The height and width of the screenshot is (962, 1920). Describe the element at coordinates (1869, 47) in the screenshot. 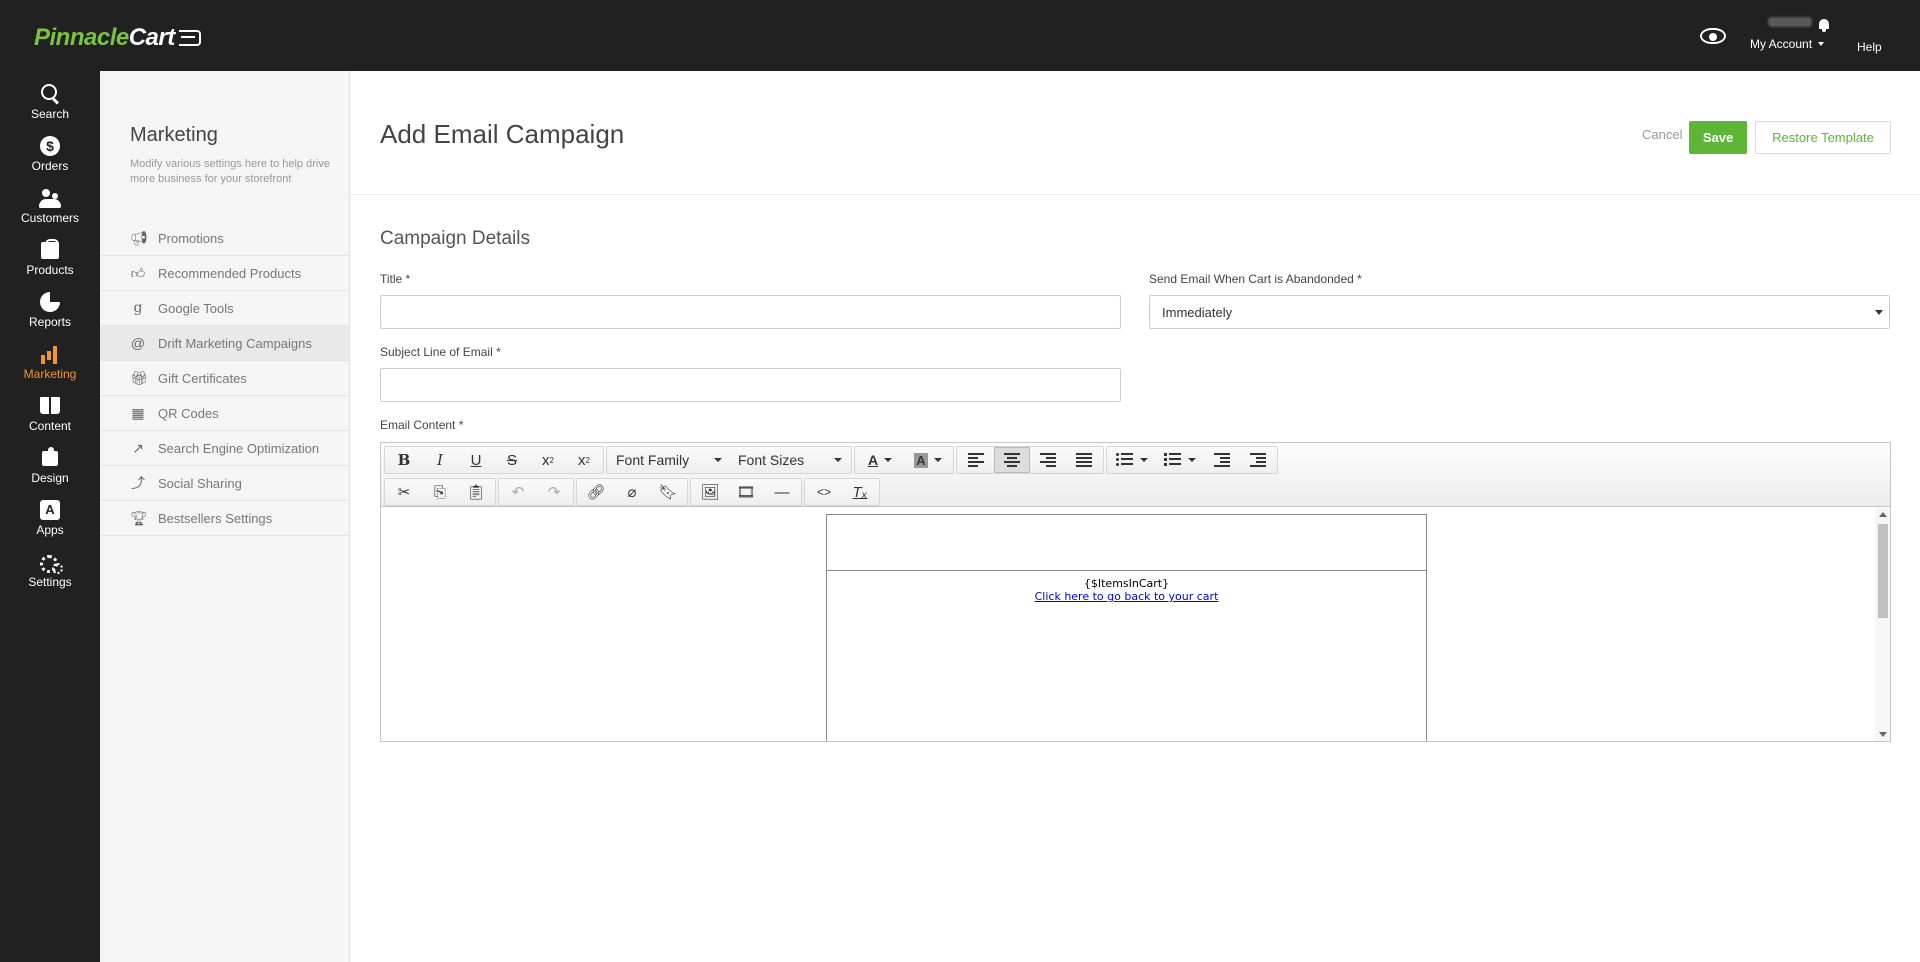

I see `help-link: Help` at that location.